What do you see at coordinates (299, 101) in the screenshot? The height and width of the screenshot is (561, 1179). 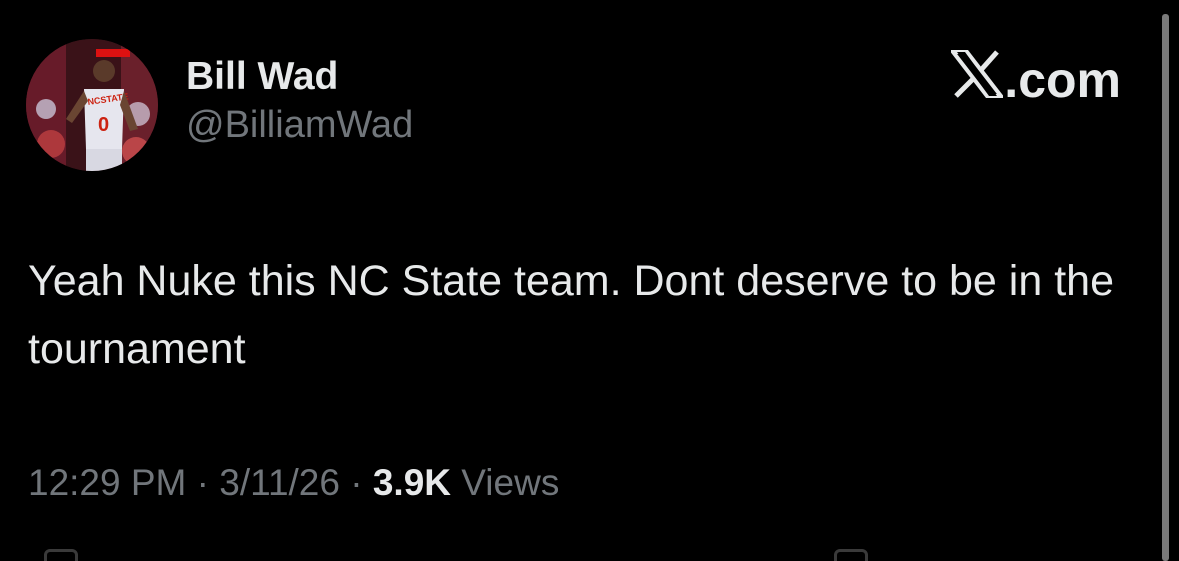 I see `author-info: Bill Wad @BilliamWad` at bounding box center [299, 101].